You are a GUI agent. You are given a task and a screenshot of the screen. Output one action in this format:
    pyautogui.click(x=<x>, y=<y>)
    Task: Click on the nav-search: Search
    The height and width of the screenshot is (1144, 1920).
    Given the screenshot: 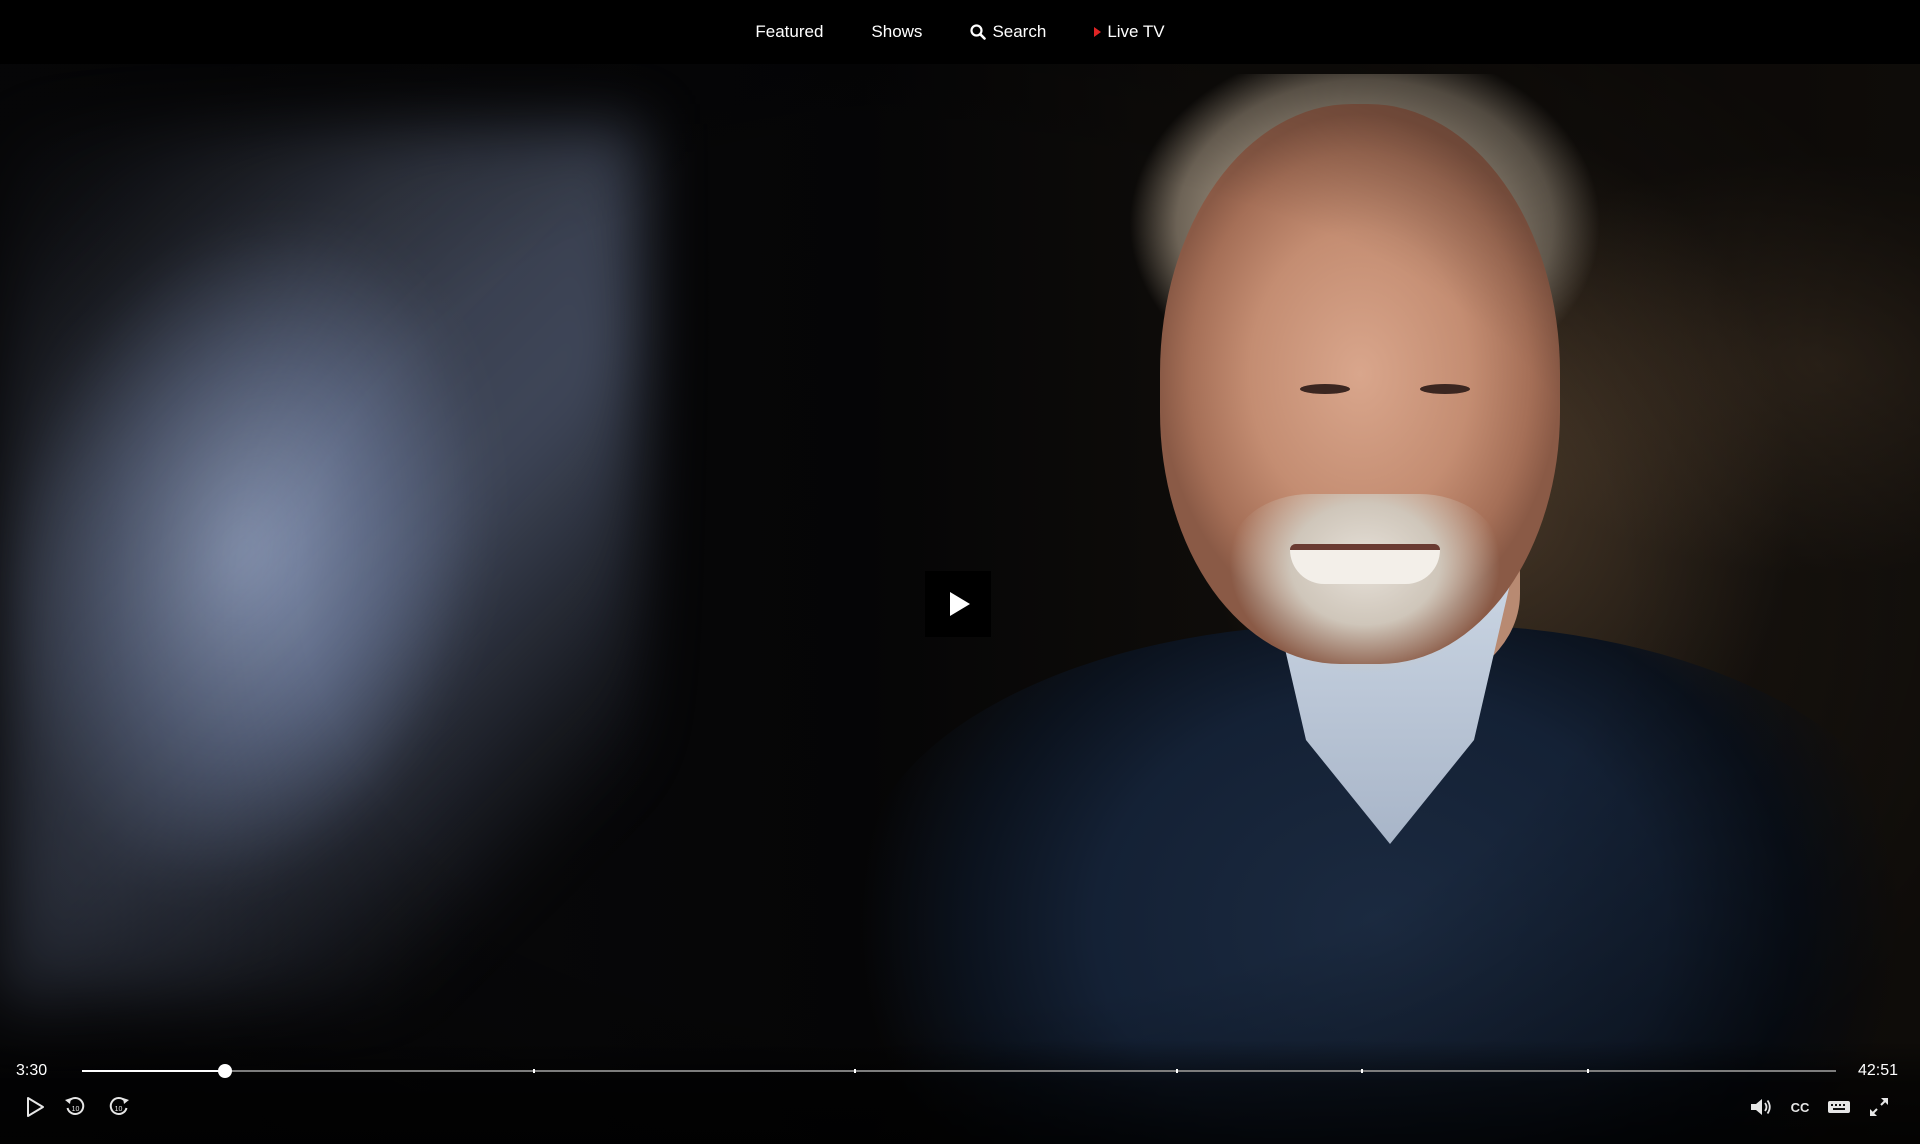 What is the action you would take?
    pyautogui.click(x=1008, y=32)
    